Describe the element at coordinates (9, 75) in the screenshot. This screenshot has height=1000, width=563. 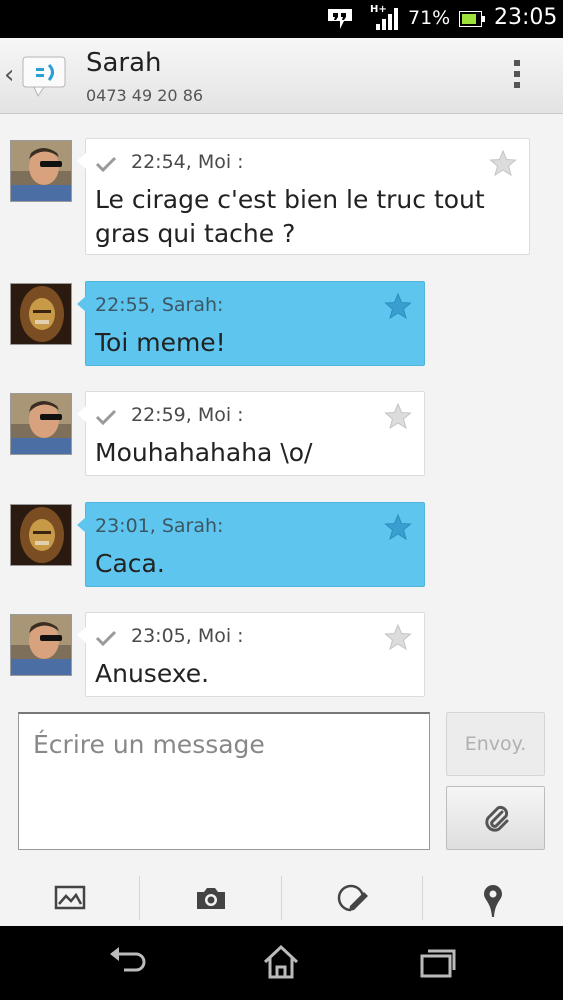
I see `back-chevron-icon: ‹` at that location.